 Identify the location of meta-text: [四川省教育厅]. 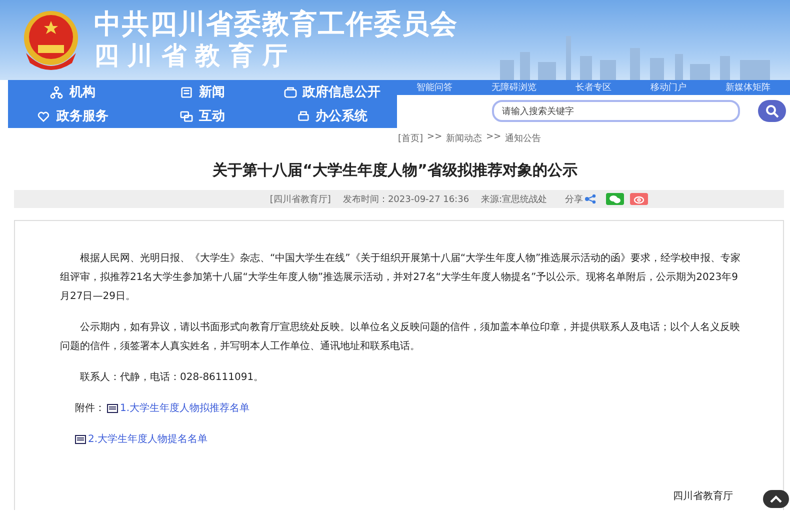
(300, 199).